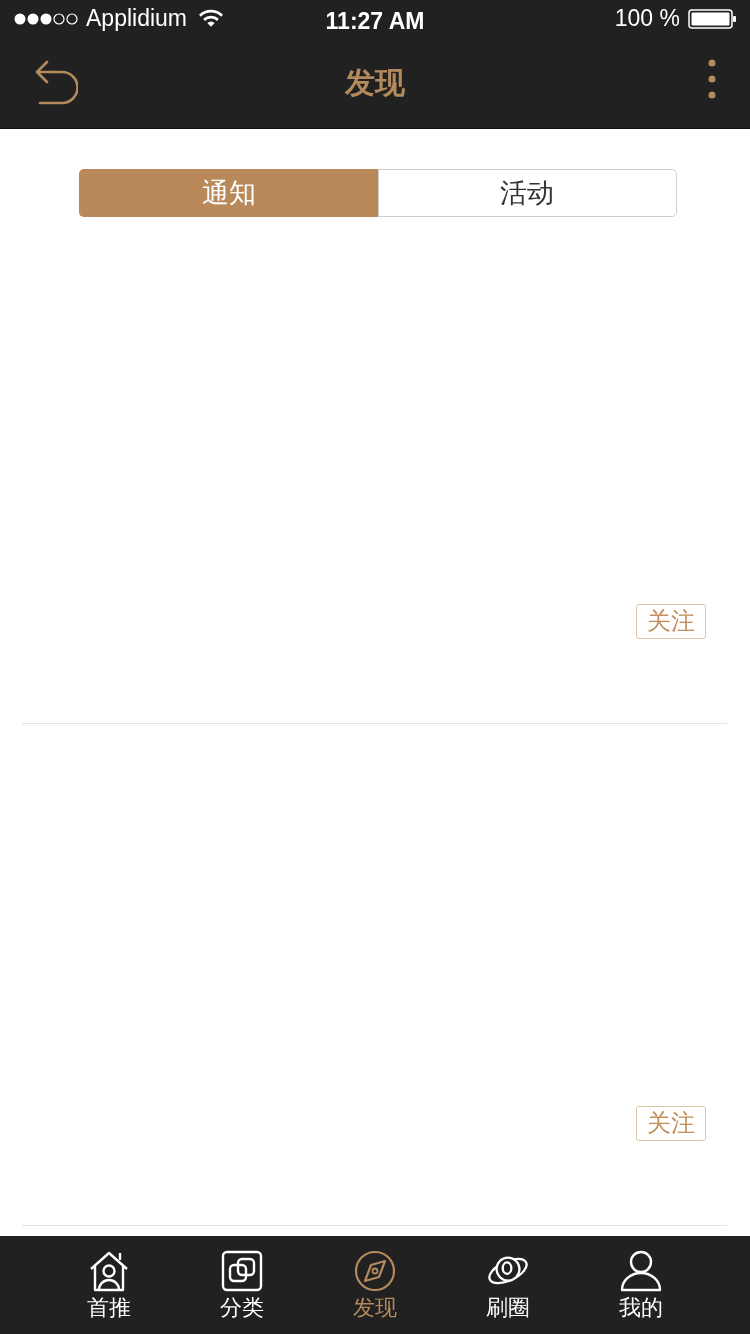 The width and height of the screenshot is (750, 1334). Describe the element at coordinates (647, 19) in the screenshot. I see `battery-percent: 100 %` at that location.